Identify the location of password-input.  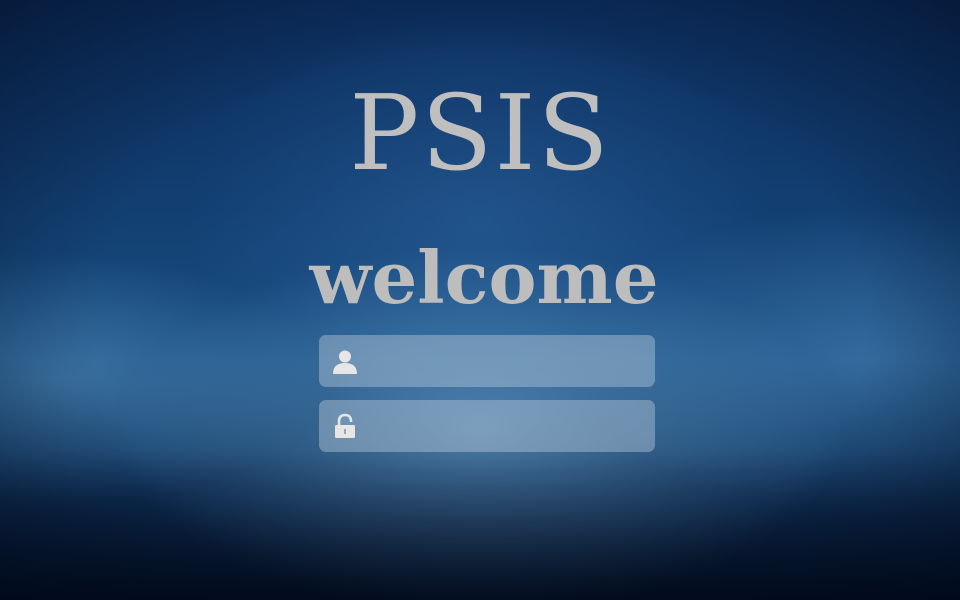
(509, 426).